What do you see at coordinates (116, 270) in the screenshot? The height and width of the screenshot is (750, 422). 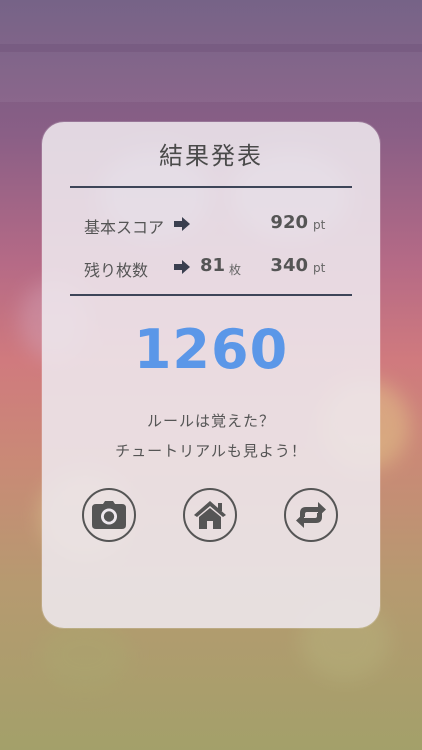 I see `remaining-label: 残り枚数` at bounding box center [116, 270].